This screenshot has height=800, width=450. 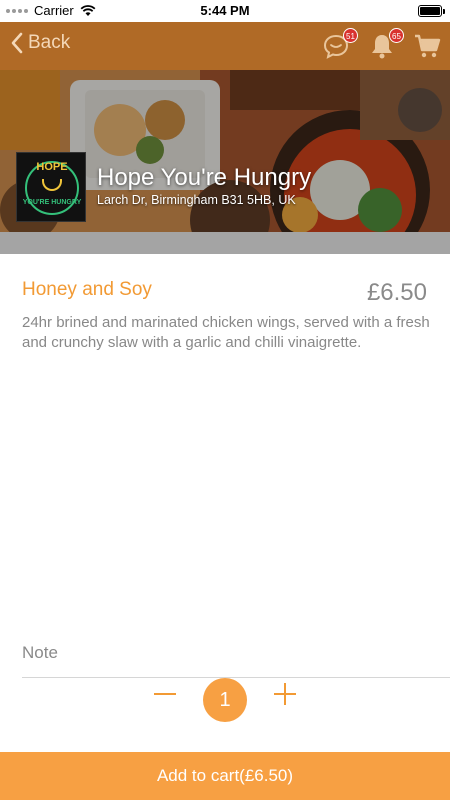 I want to click on notifications-button: 65, so click(x=386, y=44).